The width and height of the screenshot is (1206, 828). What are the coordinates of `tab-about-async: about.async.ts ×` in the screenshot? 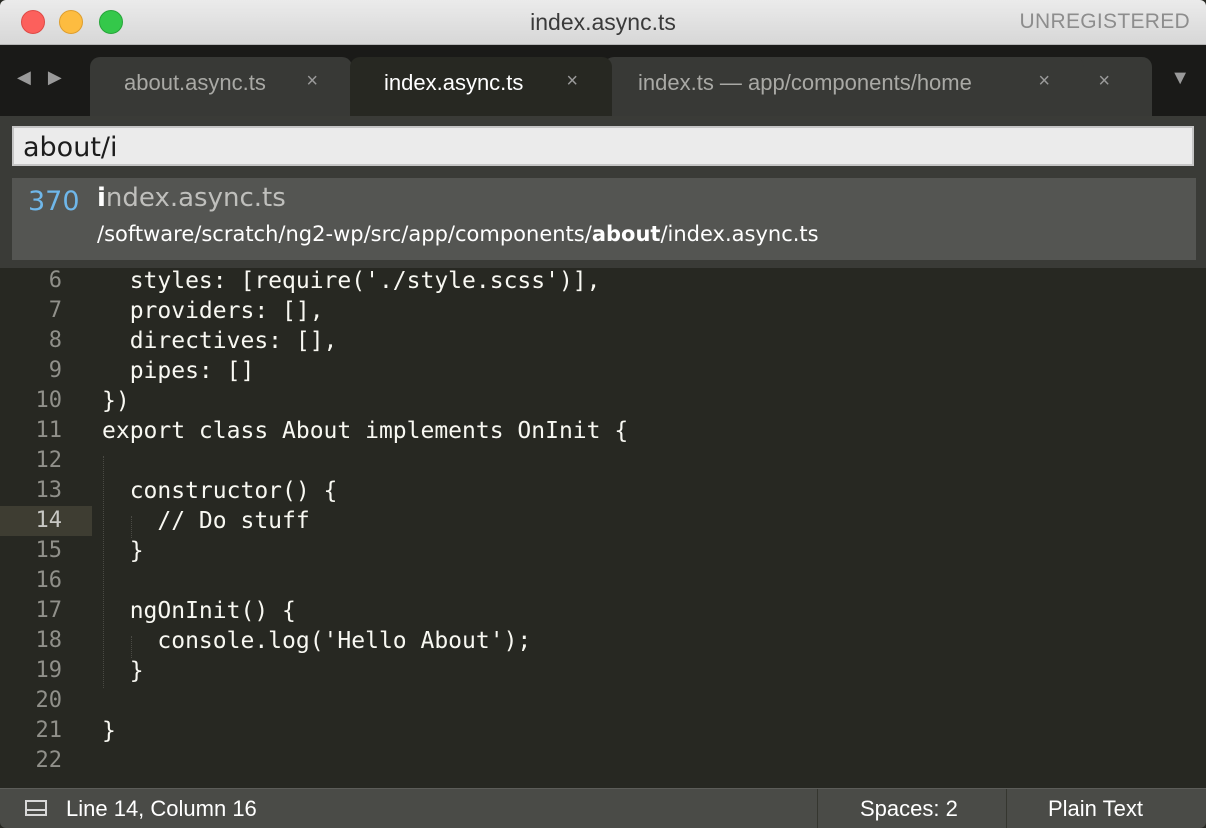 It's located at (221, 86).